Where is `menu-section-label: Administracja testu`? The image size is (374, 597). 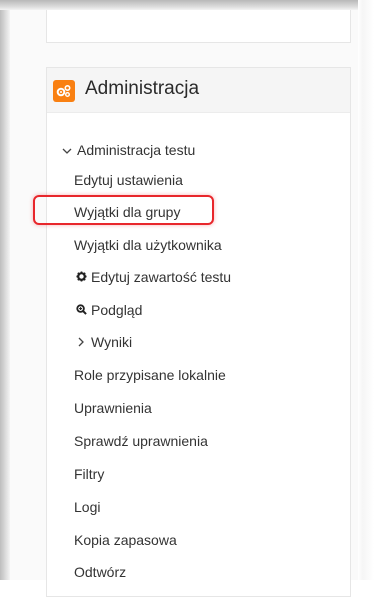 menu-section-label: Administracja testu is located at coordinates (136, 150).